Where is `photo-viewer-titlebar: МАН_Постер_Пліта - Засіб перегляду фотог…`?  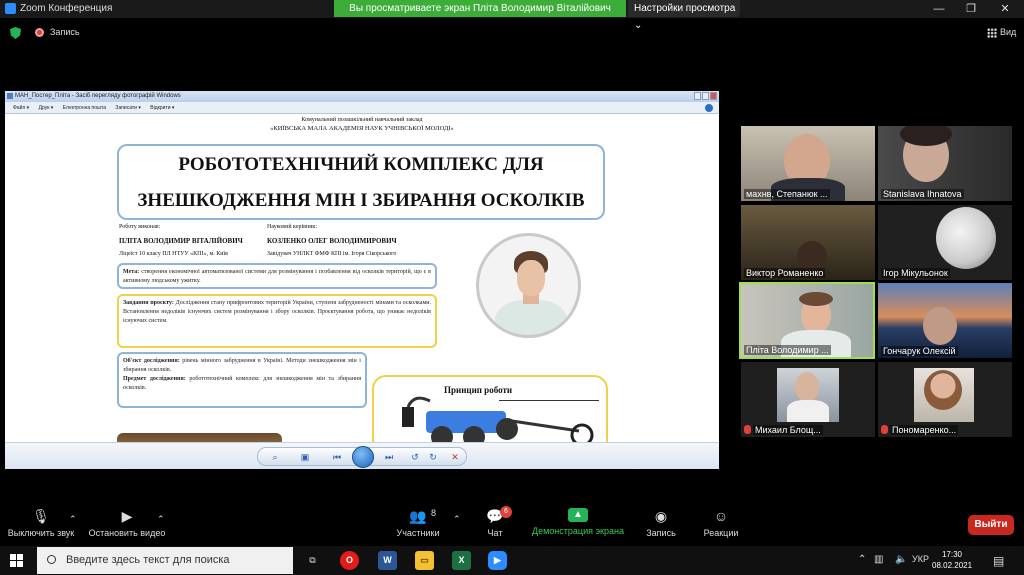
photo-viewer-titlebar: МАН_Постер_Пліта - Засіб перегляду фотог… is located at coordinates (362, 96).